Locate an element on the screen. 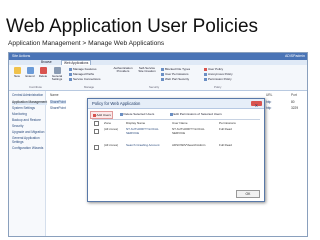 Image resolution: width=320 pixels, height=240 pixels. web-part-security-button: Web Part Security is located at coordinates (175, 79).